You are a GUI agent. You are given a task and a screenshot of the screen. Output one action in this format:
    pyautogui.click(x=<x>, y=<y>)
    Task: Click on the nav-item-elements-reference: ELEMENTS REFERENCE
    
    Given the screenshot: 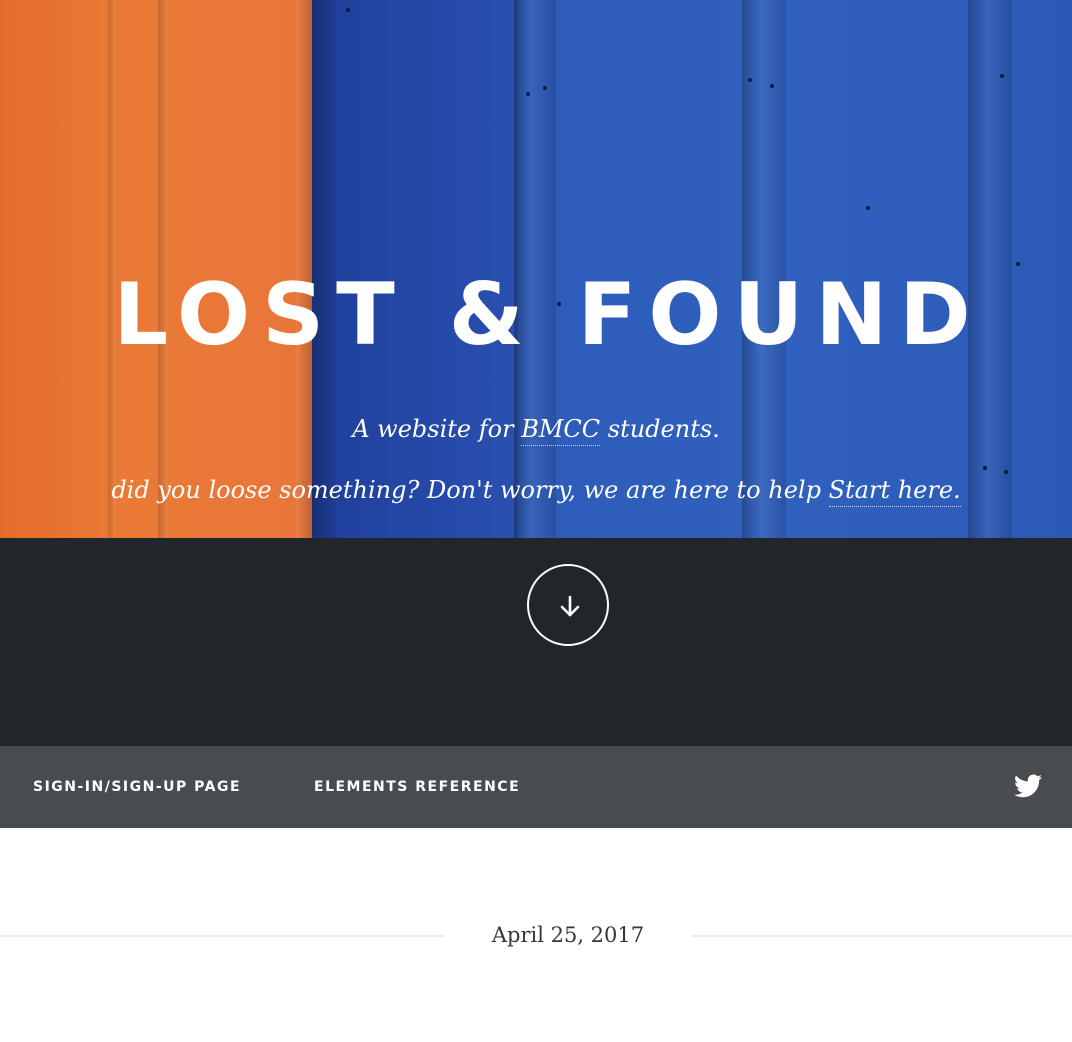 What is the action you would take?
    pyautogui.click(x=417, y=787)
    